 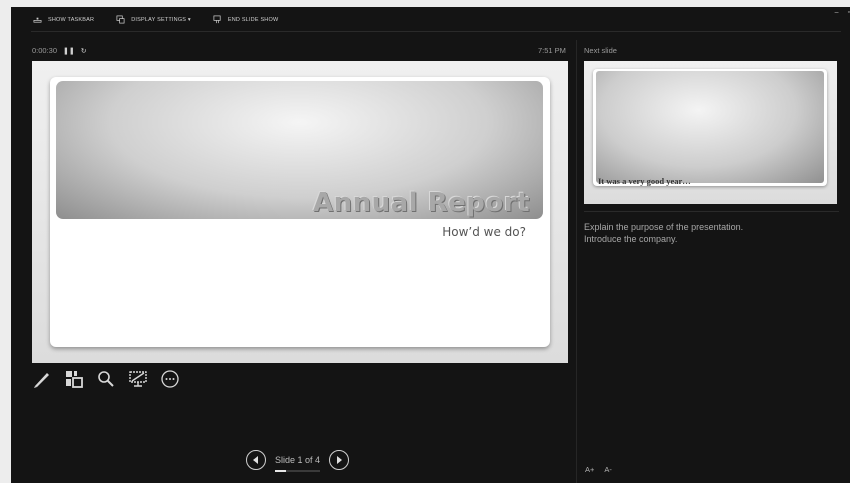 I want to click on next-arrow-icon, so click(x=340, y=460).